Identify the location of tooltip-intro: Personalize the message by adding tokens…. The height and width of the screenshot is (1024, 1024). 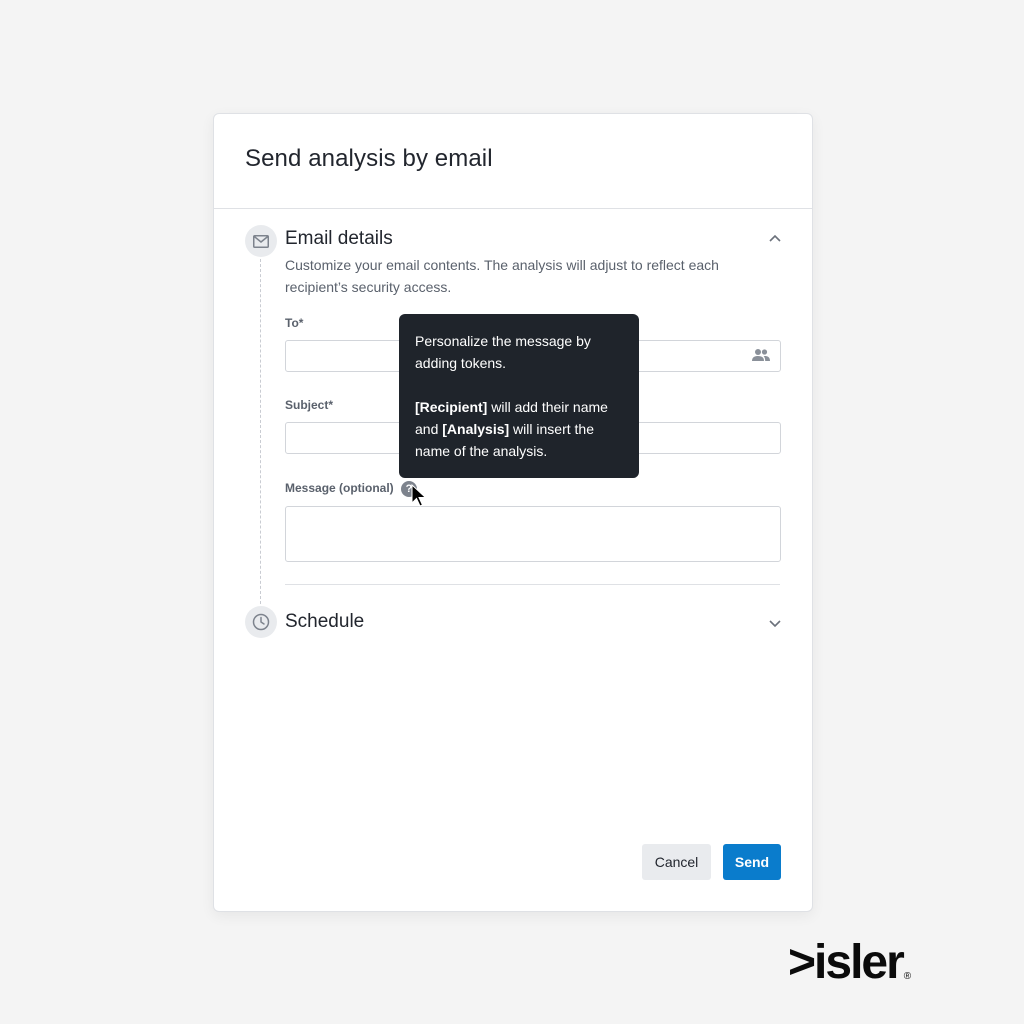
(503, 352).